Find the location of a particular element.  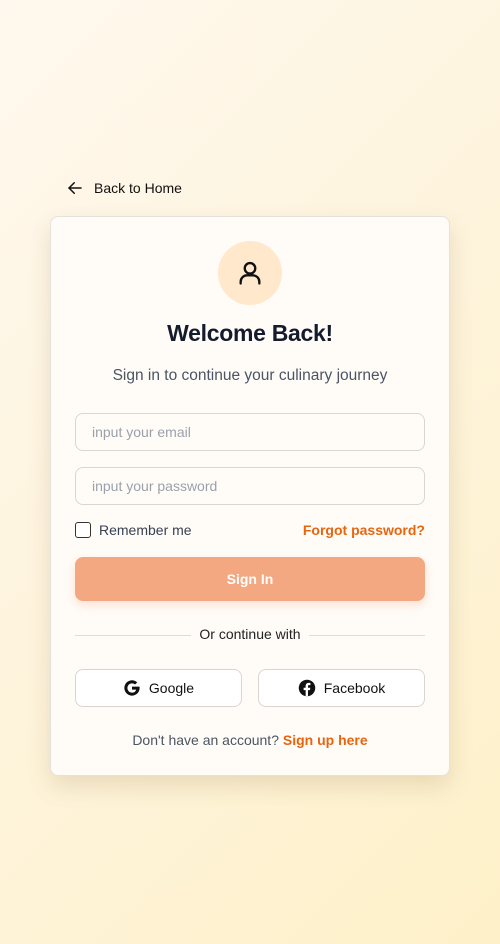

google-label: Google is located at coordinates (171, 688).